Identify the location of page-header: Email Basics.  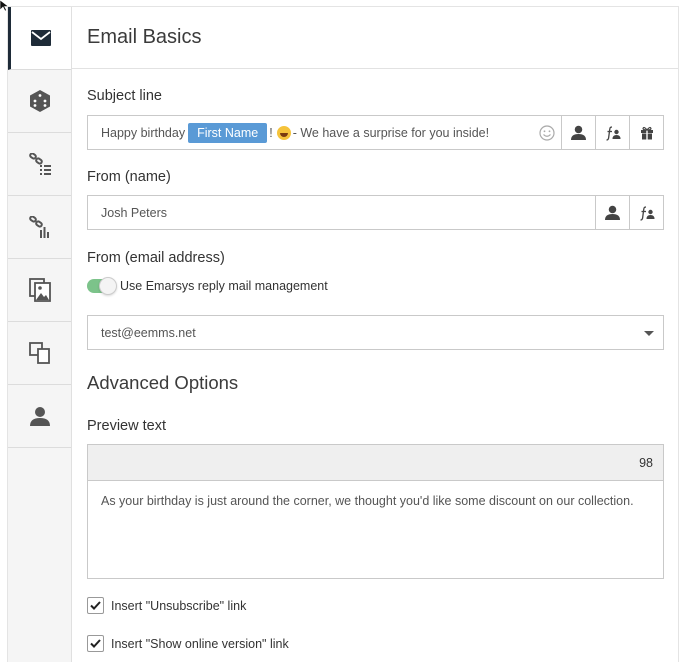
(375, 38).